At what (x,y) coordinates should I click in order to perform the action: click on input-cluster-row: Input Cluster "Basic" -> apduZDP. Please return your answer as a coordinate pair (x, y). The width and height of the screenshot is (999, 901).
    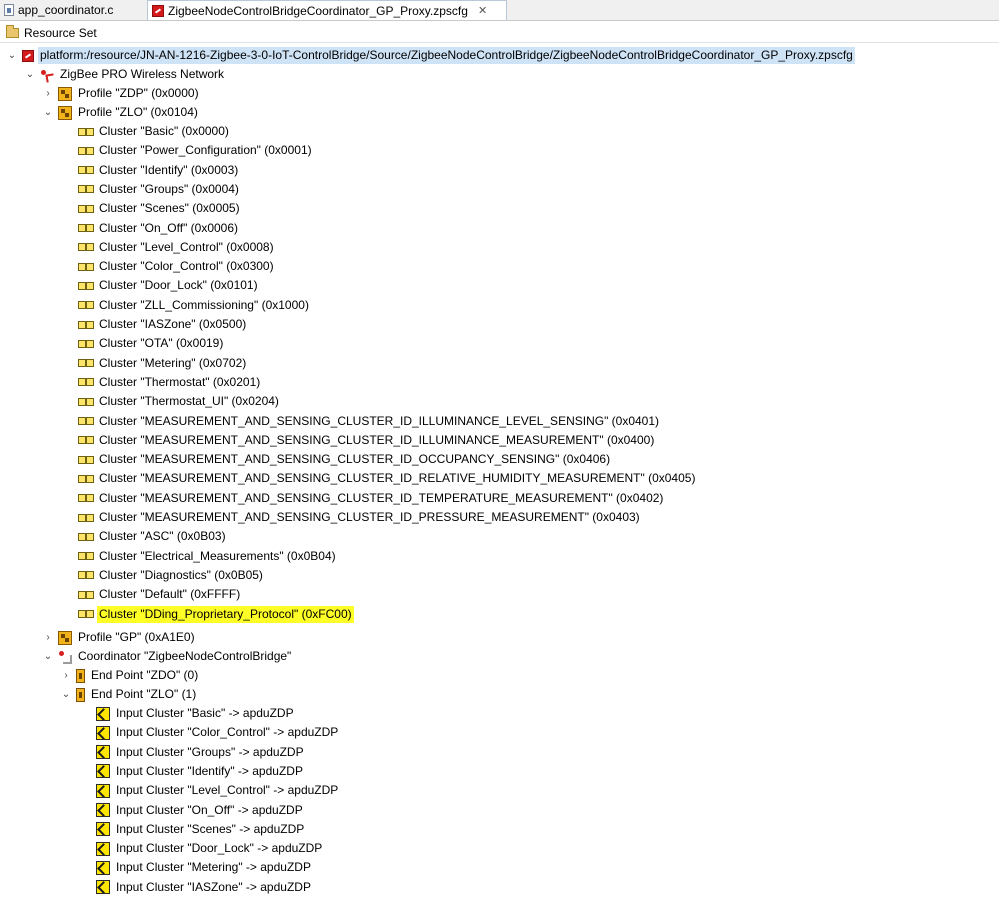
    Looking at the image, I should click on (196, 713).